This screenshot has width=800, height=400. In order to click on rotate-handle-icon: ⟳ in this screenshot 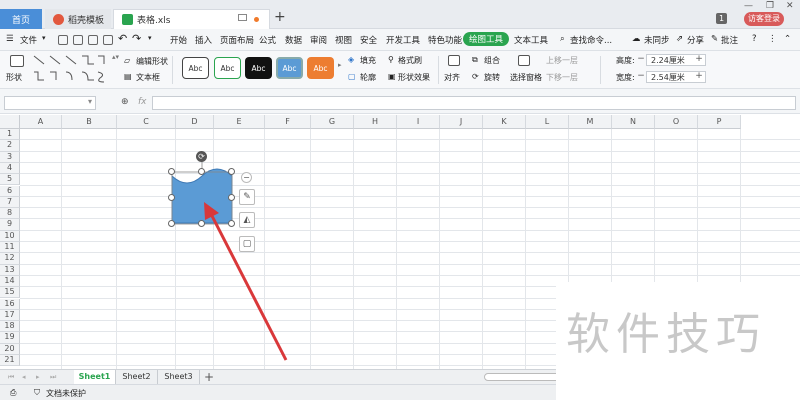, I will do `click(201, 156)`.